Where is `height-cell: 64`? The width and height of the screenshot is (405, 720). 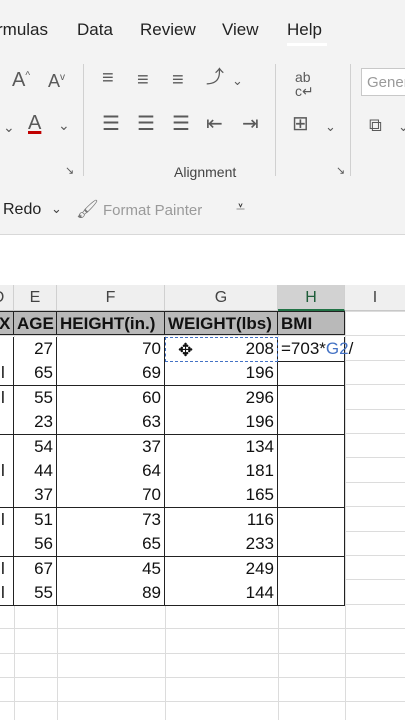 height-cell: 64 is located at coordinates (111, 471).